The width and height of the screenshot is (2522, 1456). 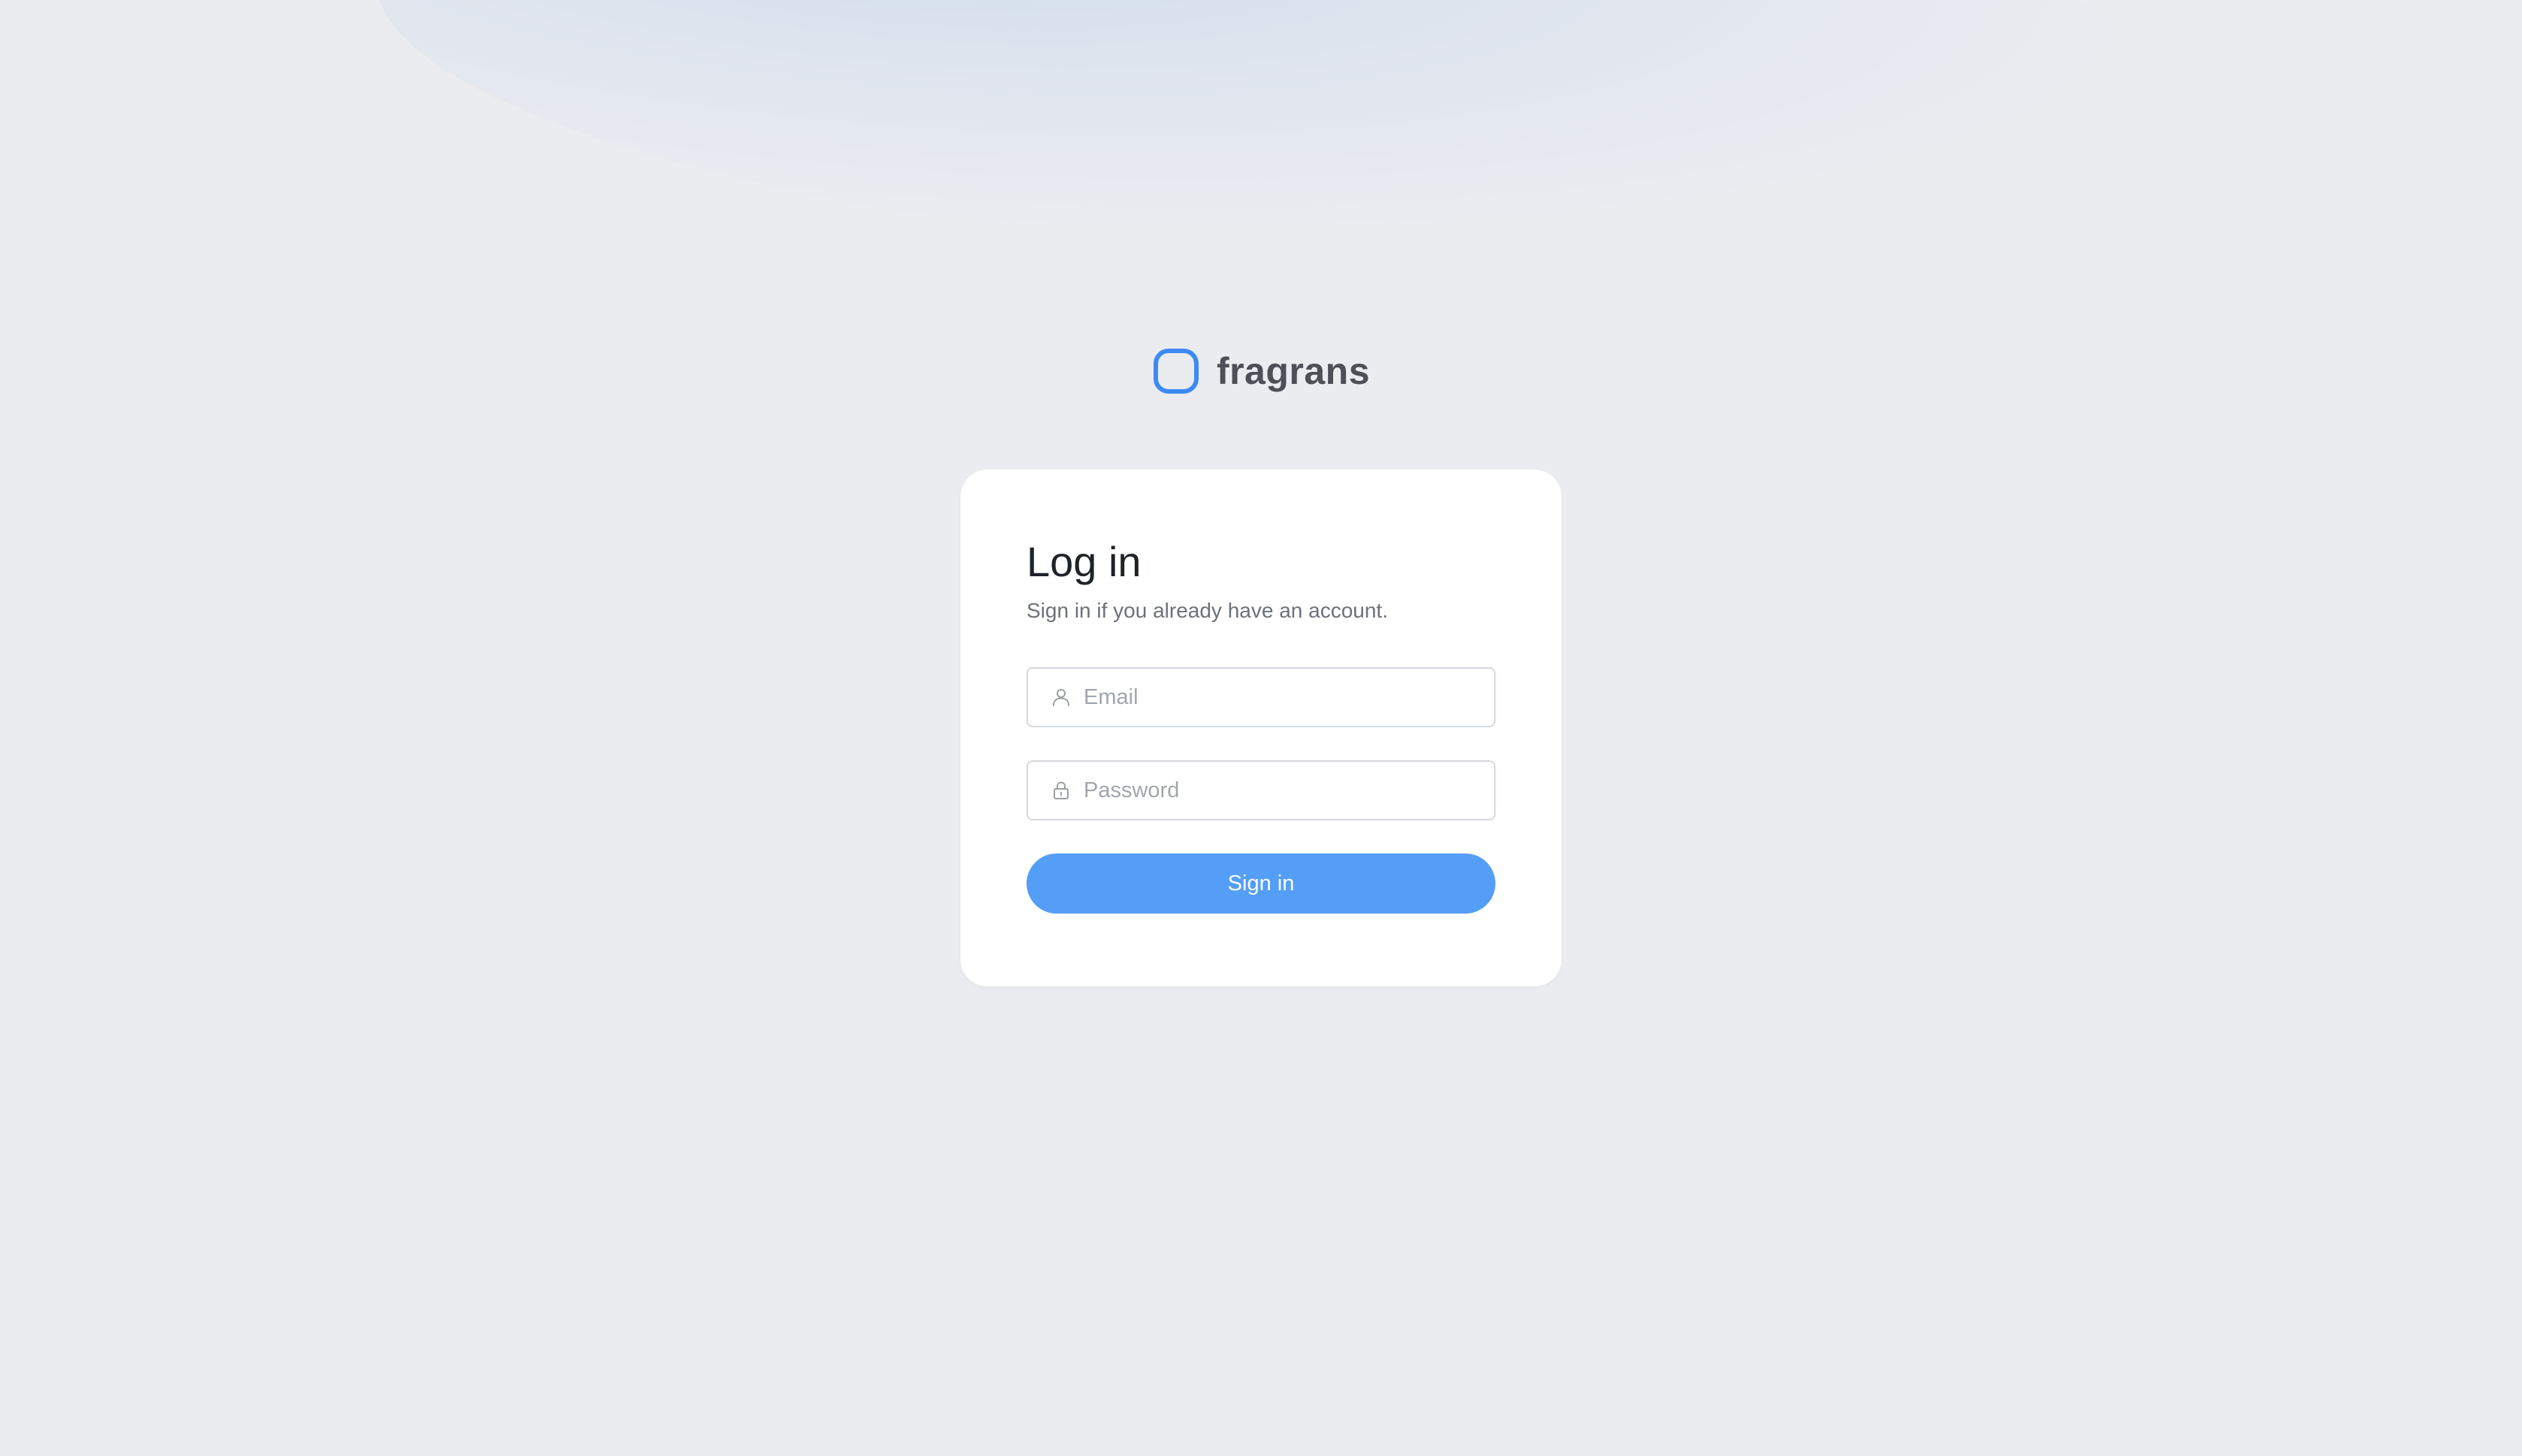 I want to click on brand-name: fragrans, so click(x=1293, y=371).